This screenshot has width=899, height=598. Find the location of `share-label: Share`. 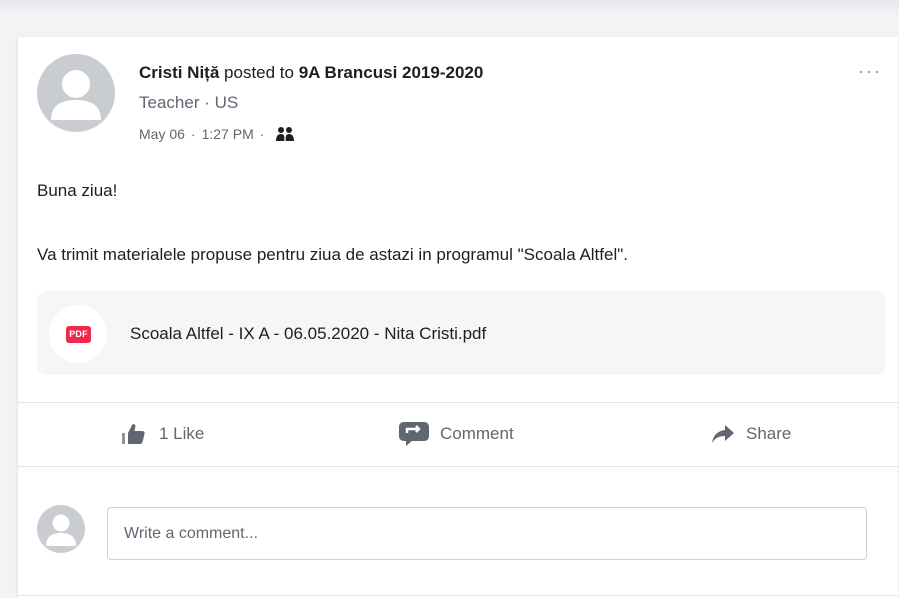

share-label: Share is located at coordinates (769, 433).